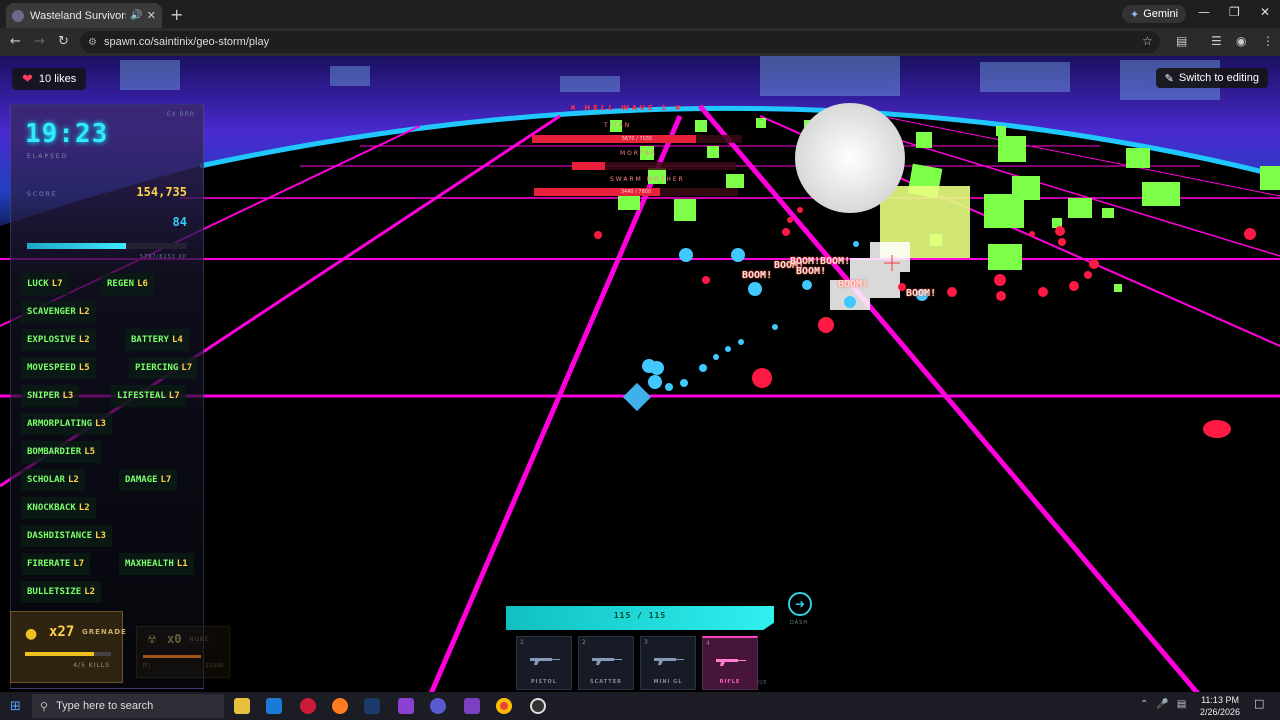 This screenshot has width=1280, height=720. Describe the element at coordinates (1241, 41) in the screenshot. I see `profile-avatar-icon: ◉` at that location.